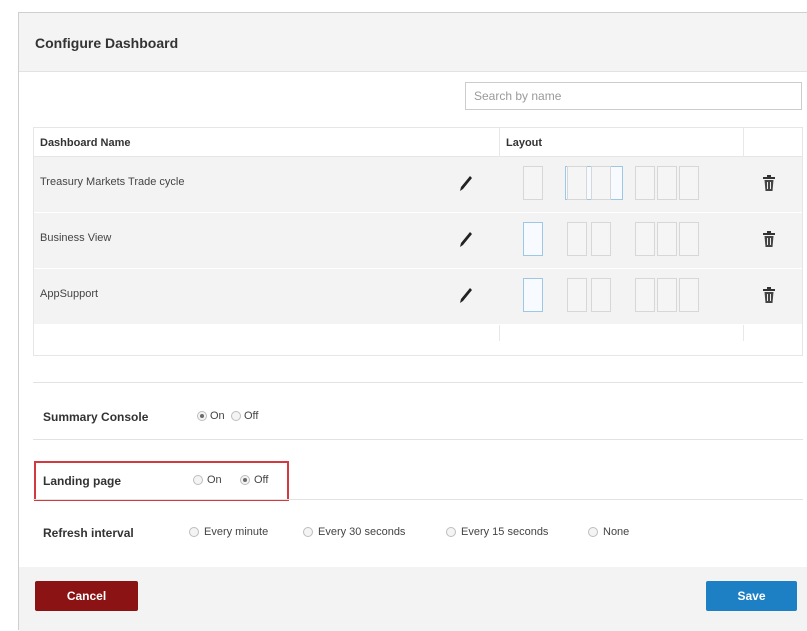 The width and height of the screenshot is (807, 631). Describe the element at coordinates (418, 142) in the screenshot. I see `table-header: Dashboard Name Layout` at that location.